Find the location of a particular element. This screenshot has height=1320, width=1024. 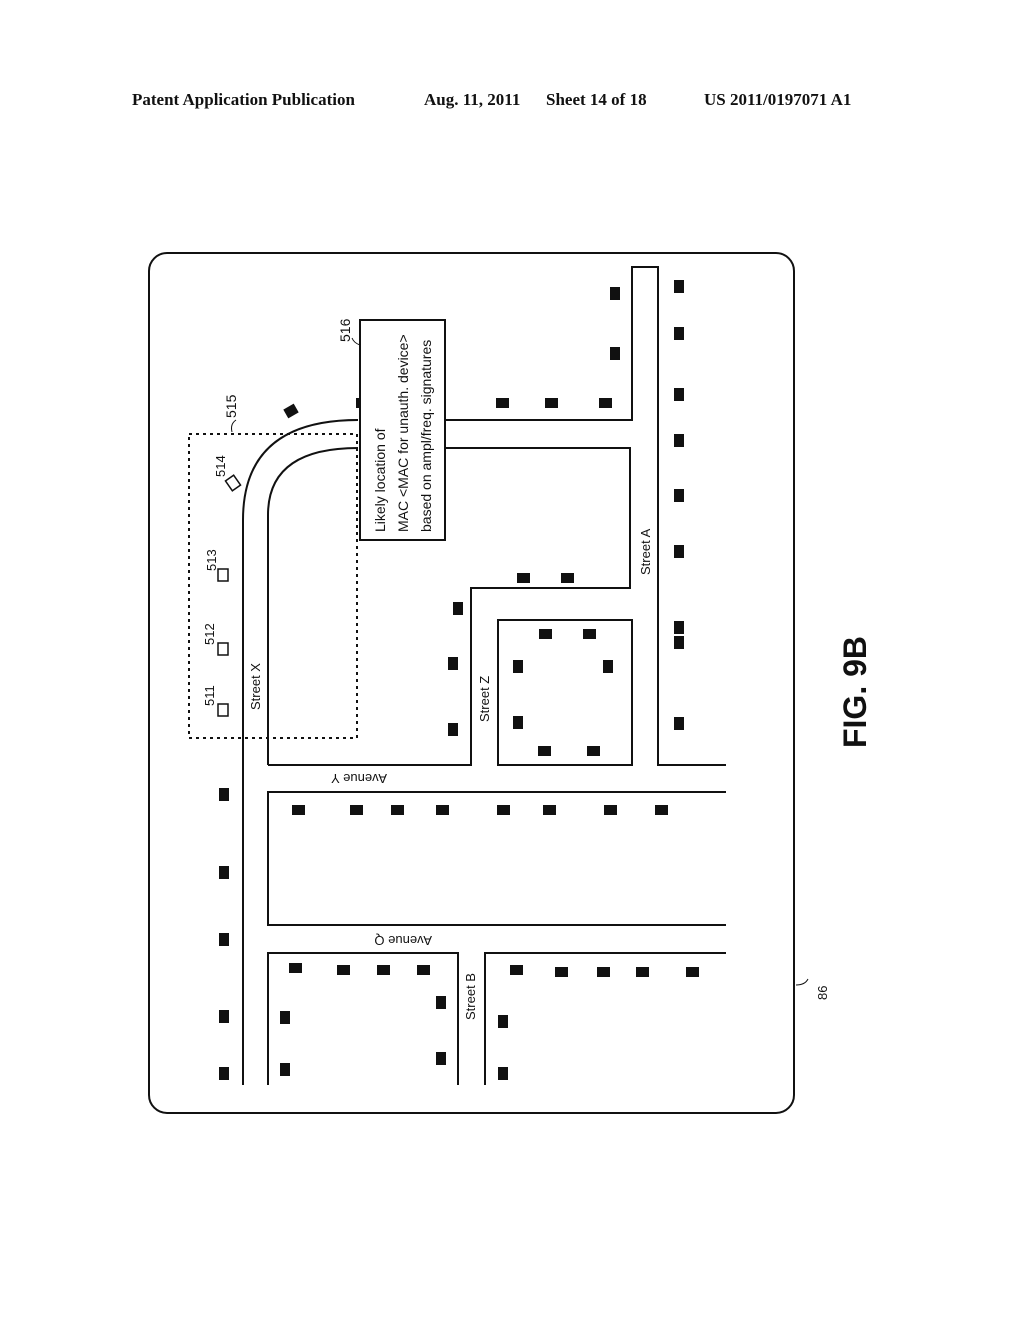

callout-516-label: 516 is located at coordinates (345, 330).